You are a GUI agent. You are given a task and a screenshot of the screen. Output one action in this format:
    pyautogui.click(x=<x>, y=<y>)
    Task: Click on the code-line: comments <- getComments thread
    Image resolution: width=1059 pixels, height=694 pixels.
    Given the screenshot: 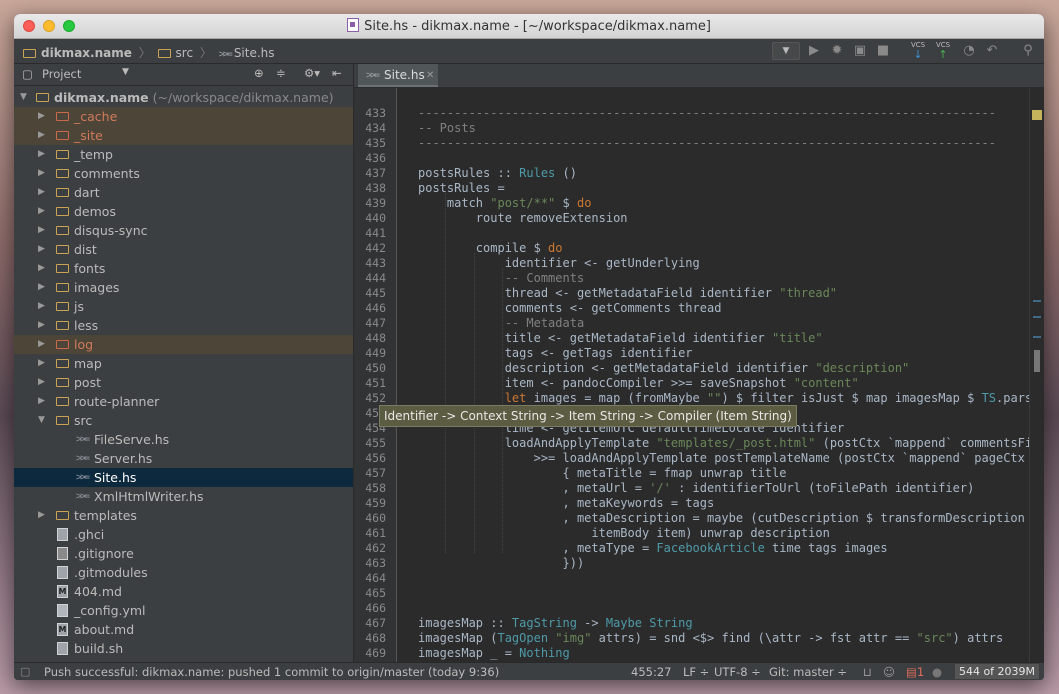 What is the action you would take?
    pyautogui.click(x=569, y=308)
    